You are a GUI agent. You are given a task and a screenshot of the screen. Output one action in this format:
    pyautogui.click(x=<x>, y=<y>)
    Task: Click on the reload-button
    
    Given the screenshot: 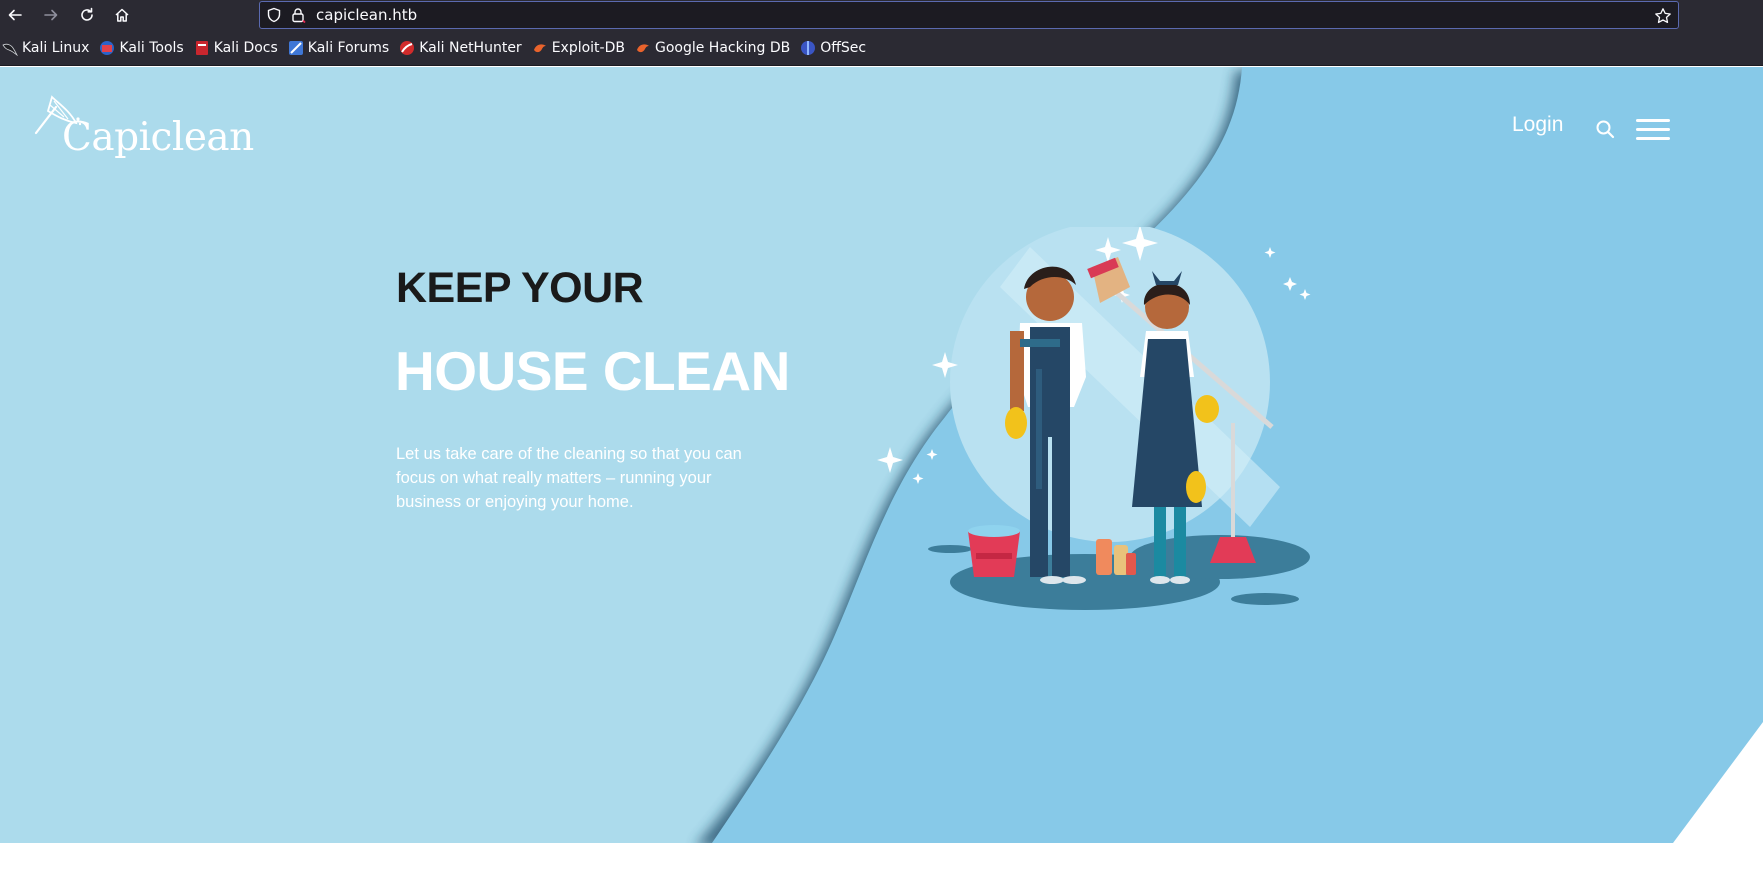 What is the action you would take?
    pyautogui.click(x=87, y=15)
    